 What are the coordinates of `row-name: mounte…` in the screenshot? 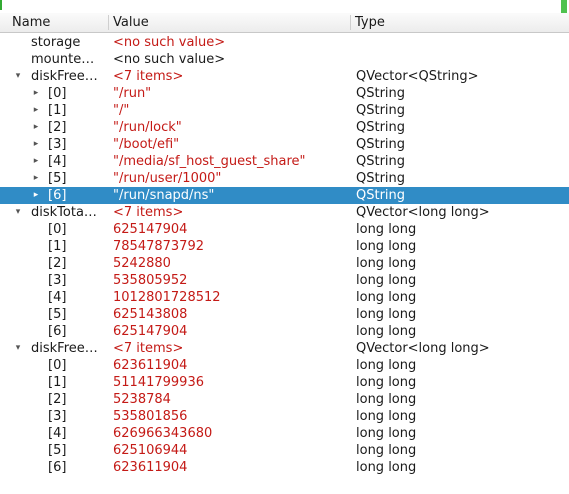 It's located at (63, 59).